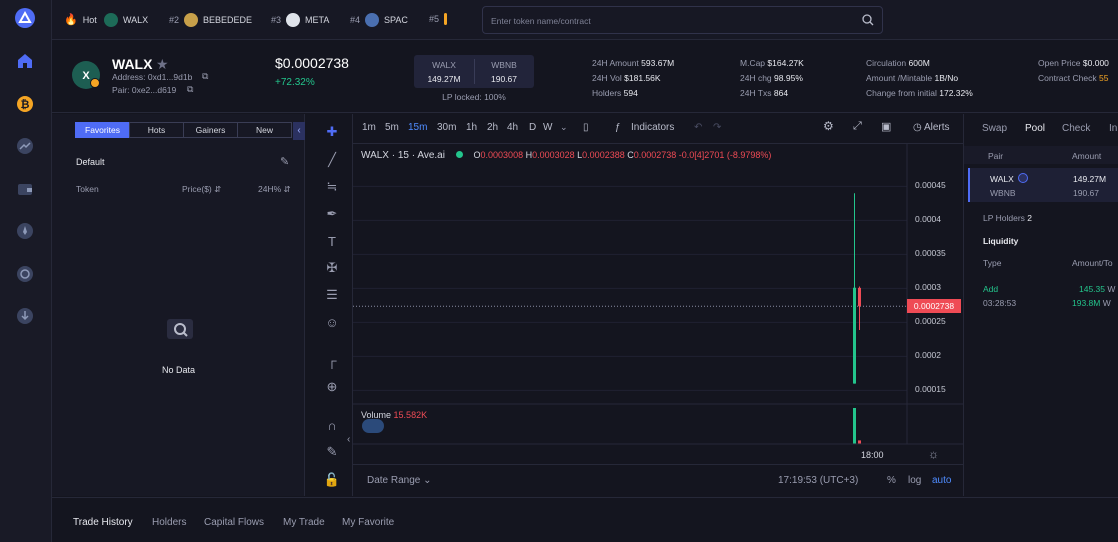  I want to click on tf-1h: 1h, so click(471, 127).